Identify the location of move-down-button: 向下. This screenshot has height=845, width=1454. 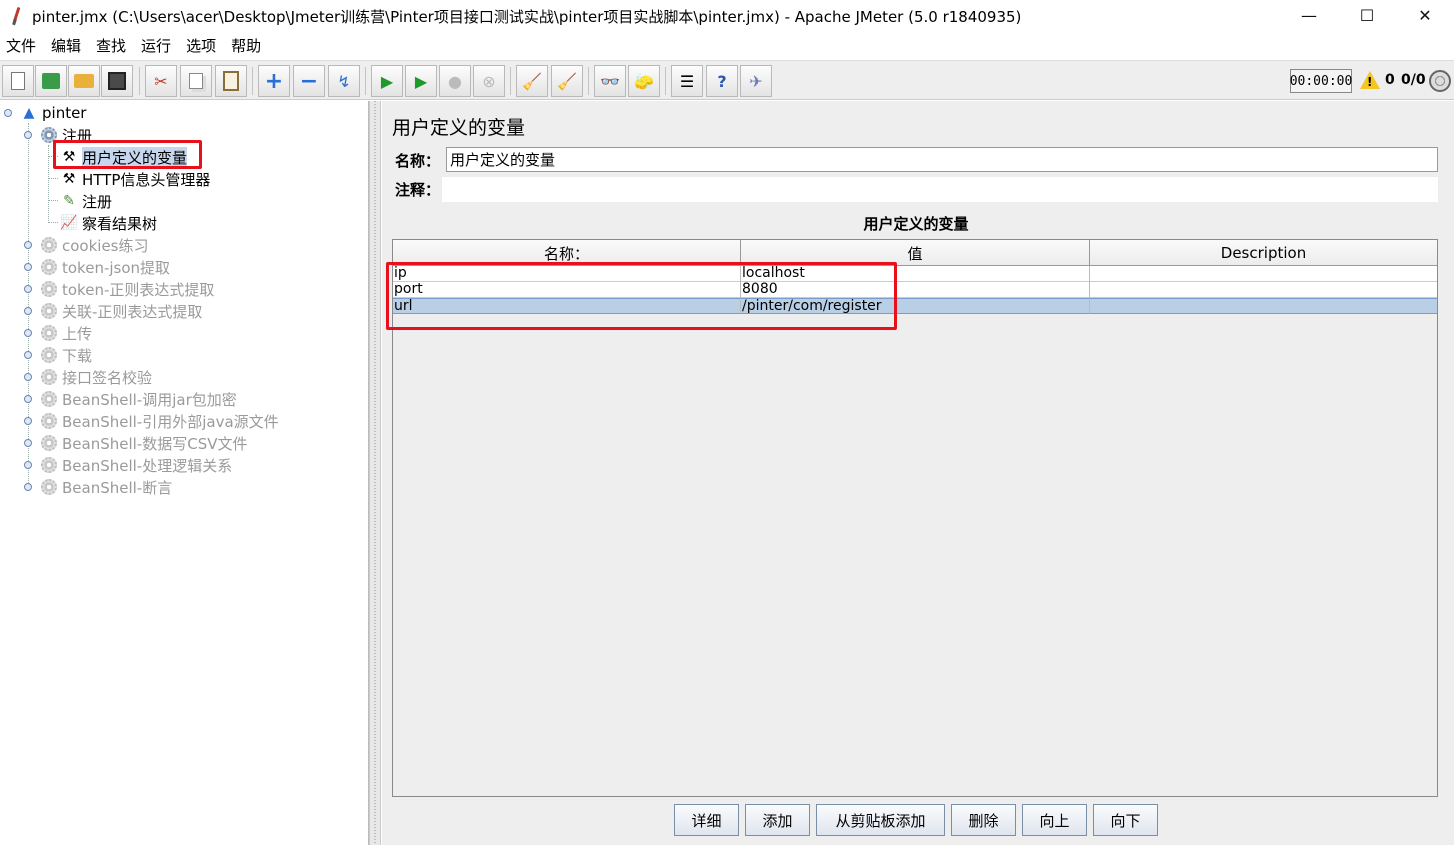
(1125, 820).